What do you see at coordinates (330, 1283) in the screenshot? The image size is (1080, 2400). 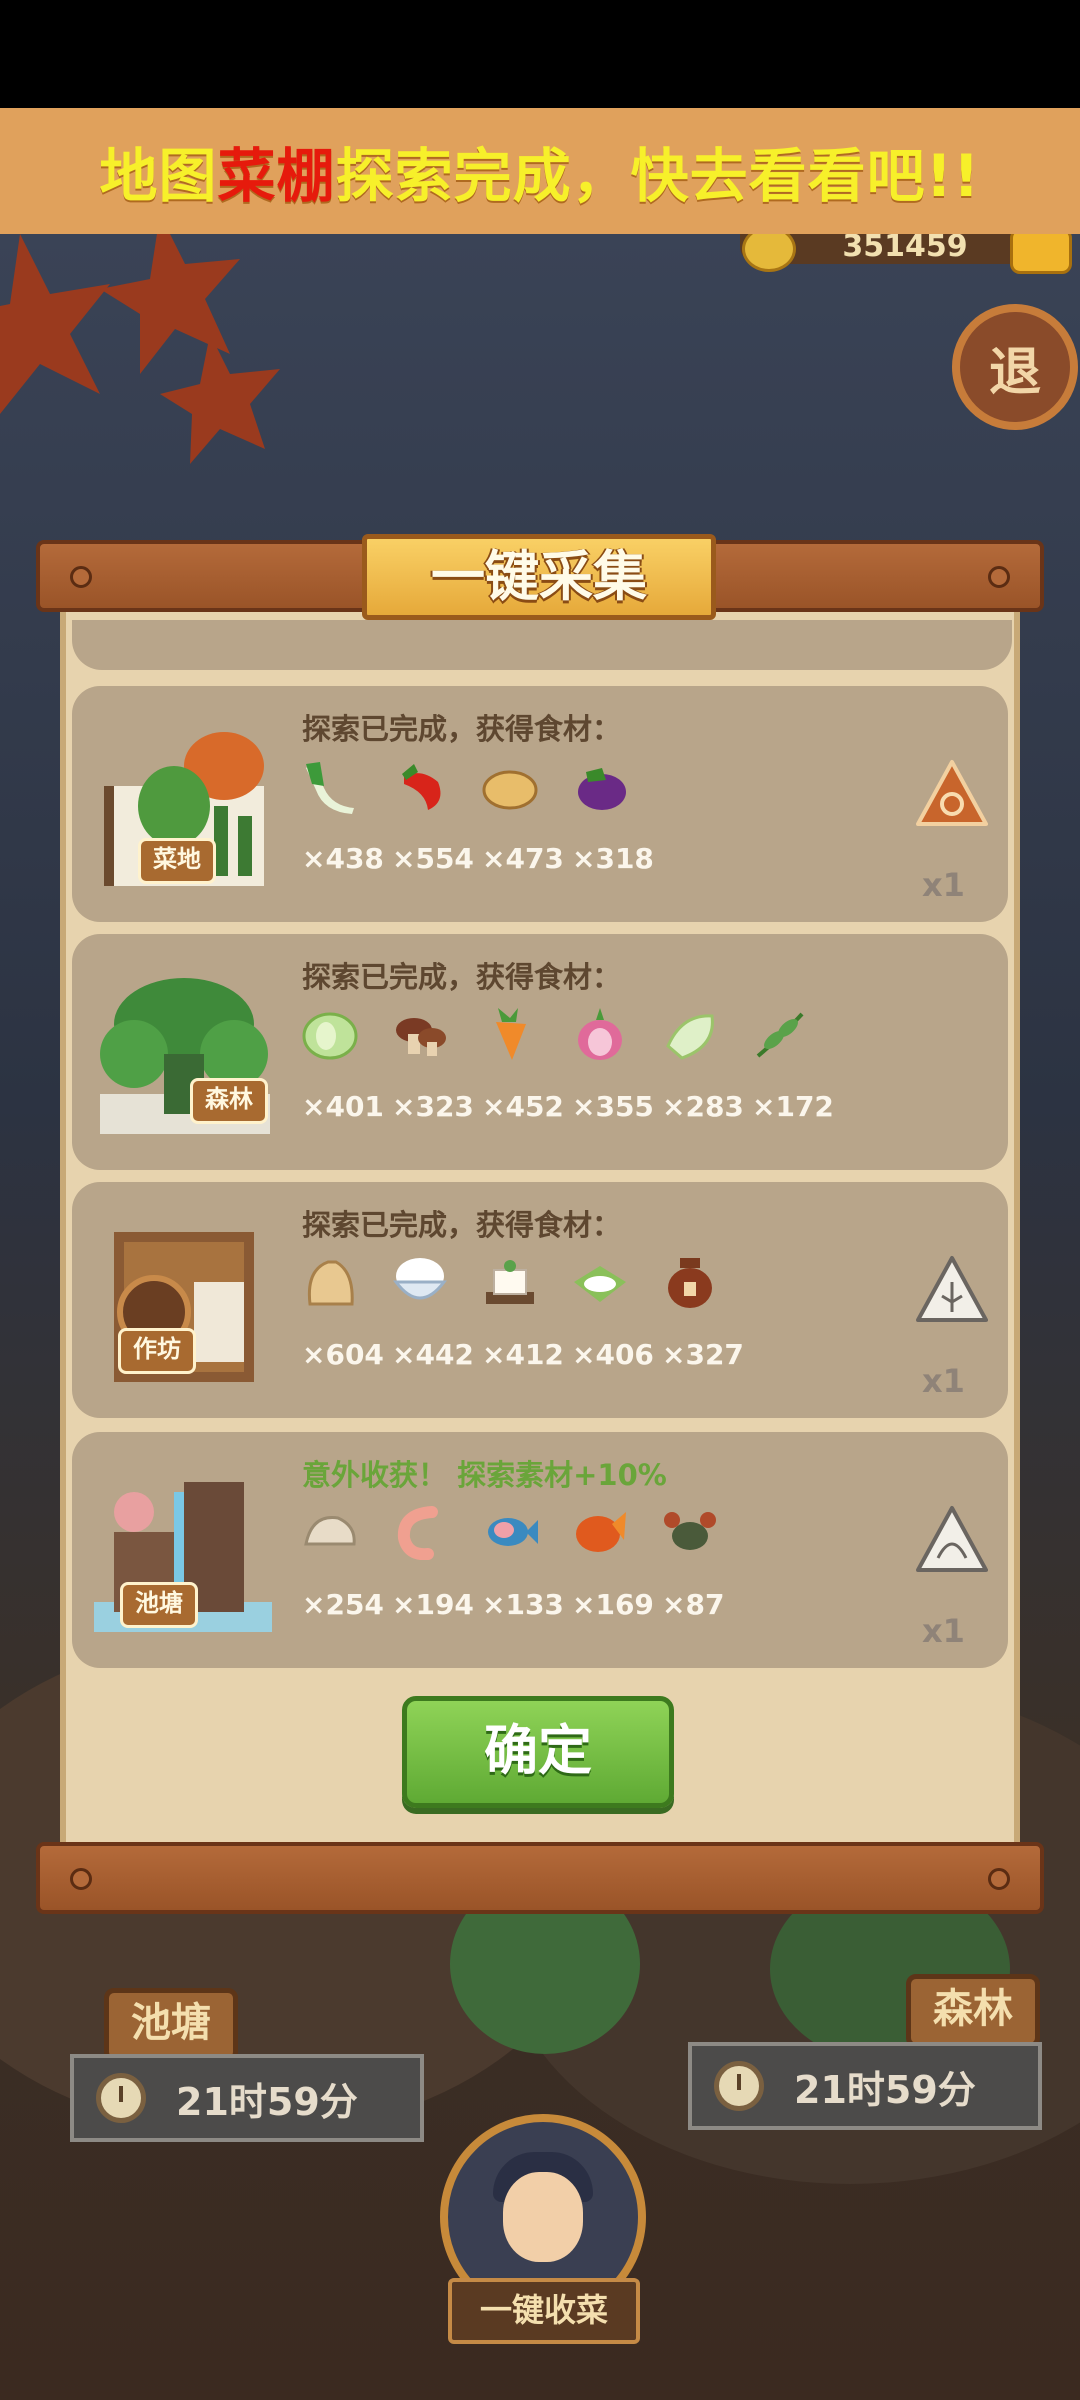 I see `flour-sack-icon` at bounding box center [330, 1283].